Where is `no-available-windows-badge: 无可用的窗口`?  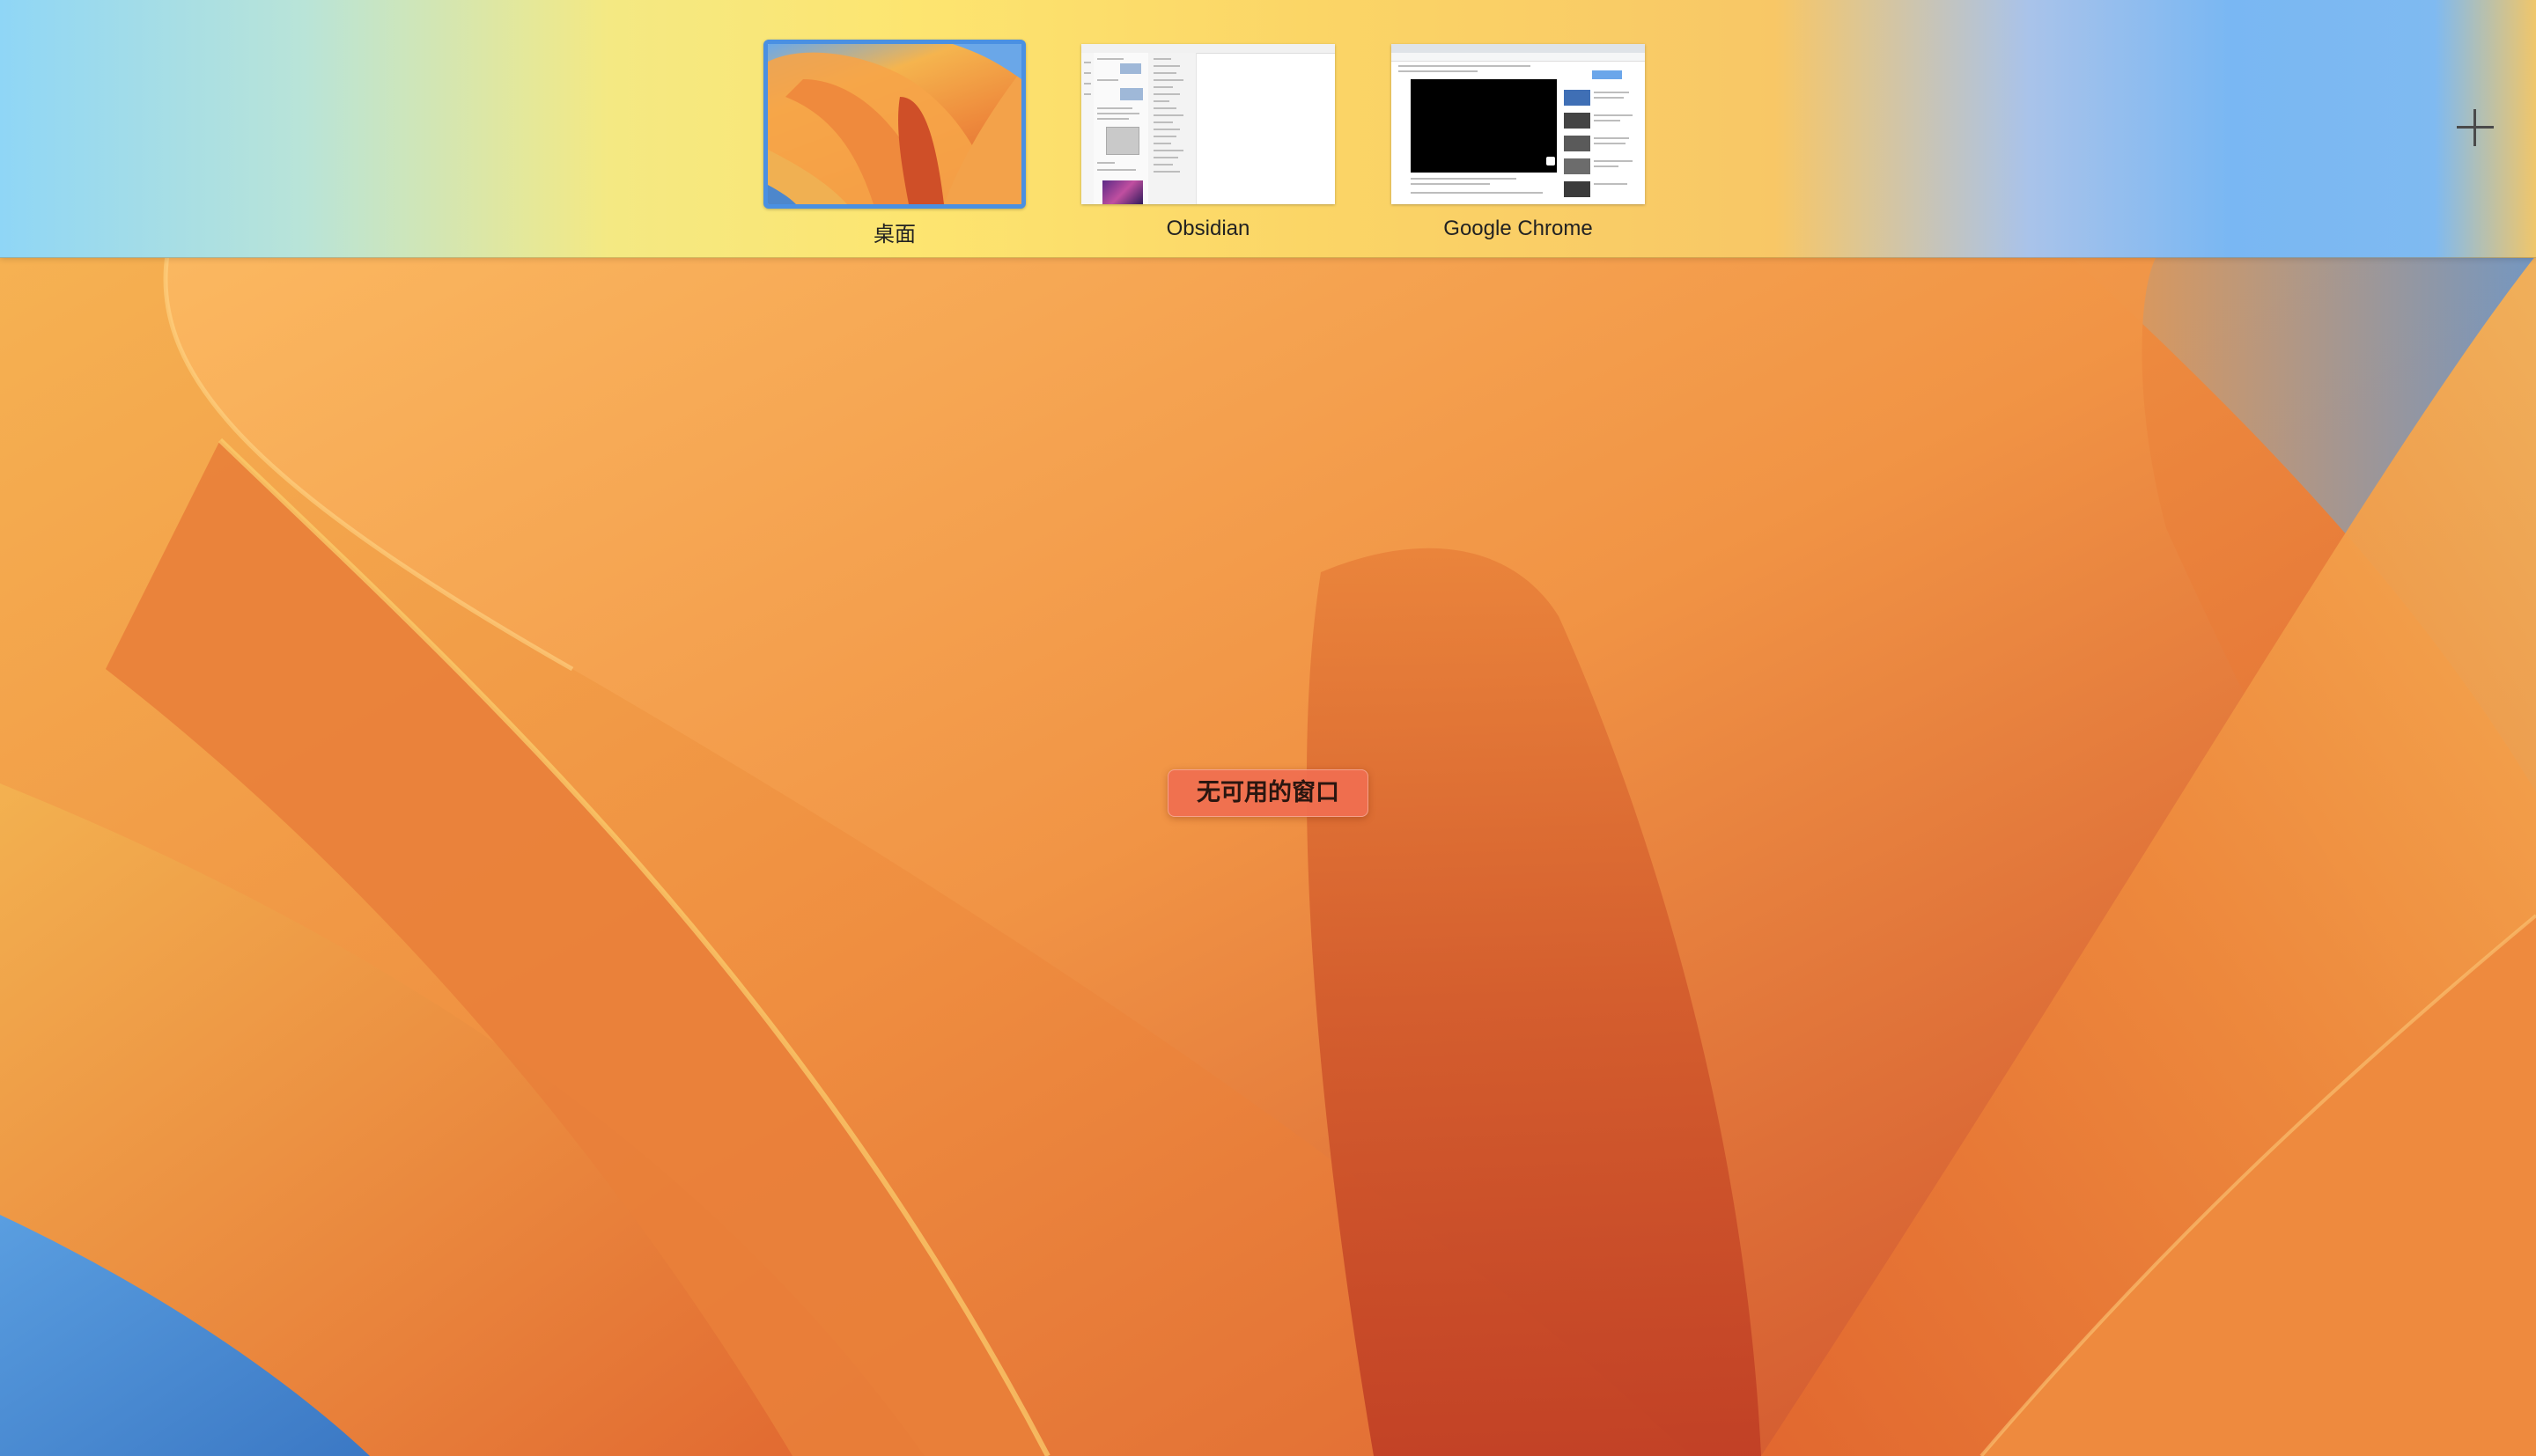
no-available-windows-badge: 无可用的窗口 is located at coordinates (1268, 793).